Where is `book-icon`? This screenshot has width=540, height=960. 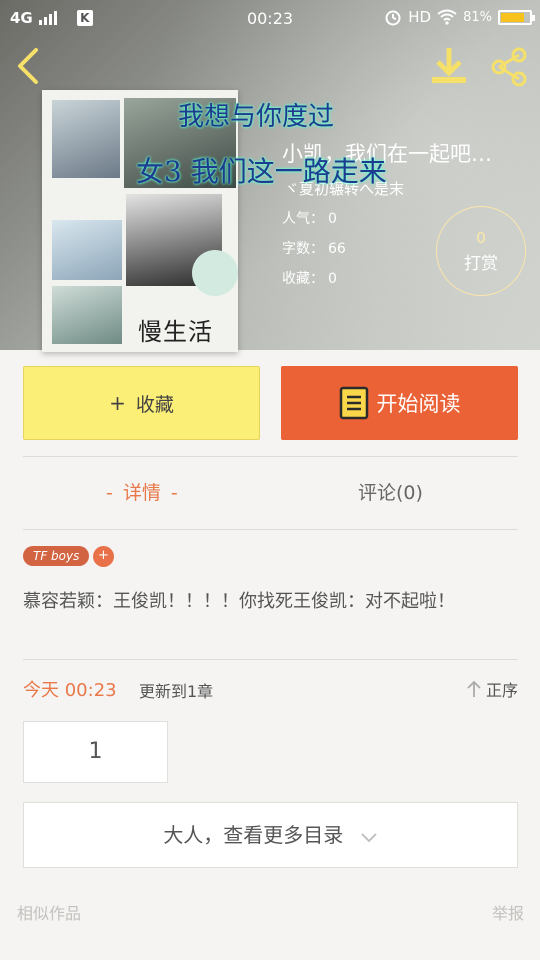 book-icon is located at coordinates (353, 403).